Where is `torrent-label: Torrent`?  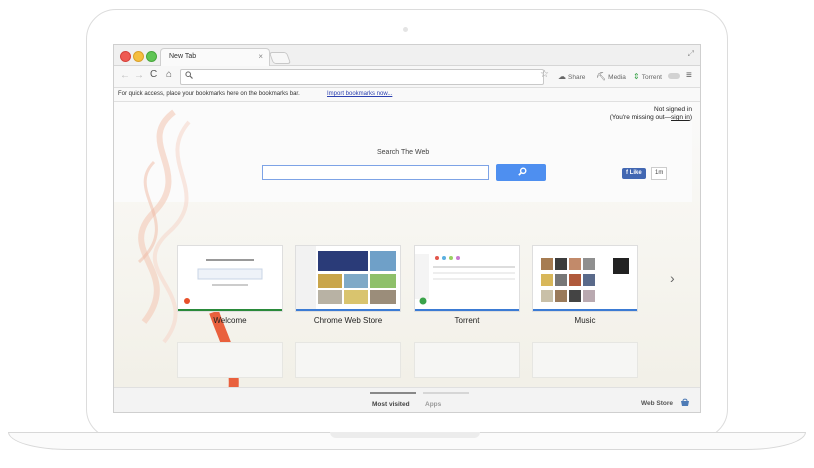 torrent-label: Torrent is located at coordinates (651, 77).